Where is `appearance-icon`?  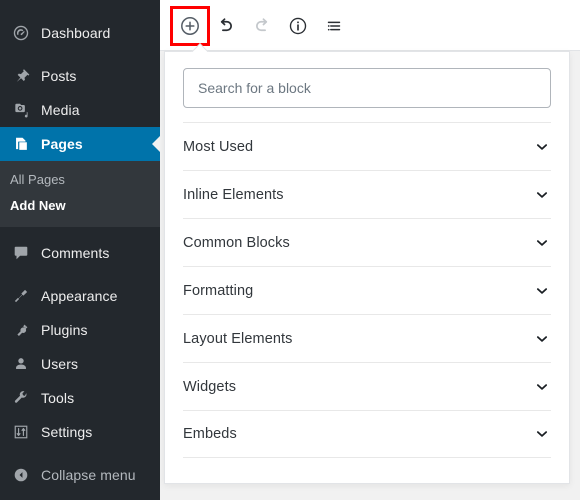 appearance-icon is located at coordinates (21, 296).